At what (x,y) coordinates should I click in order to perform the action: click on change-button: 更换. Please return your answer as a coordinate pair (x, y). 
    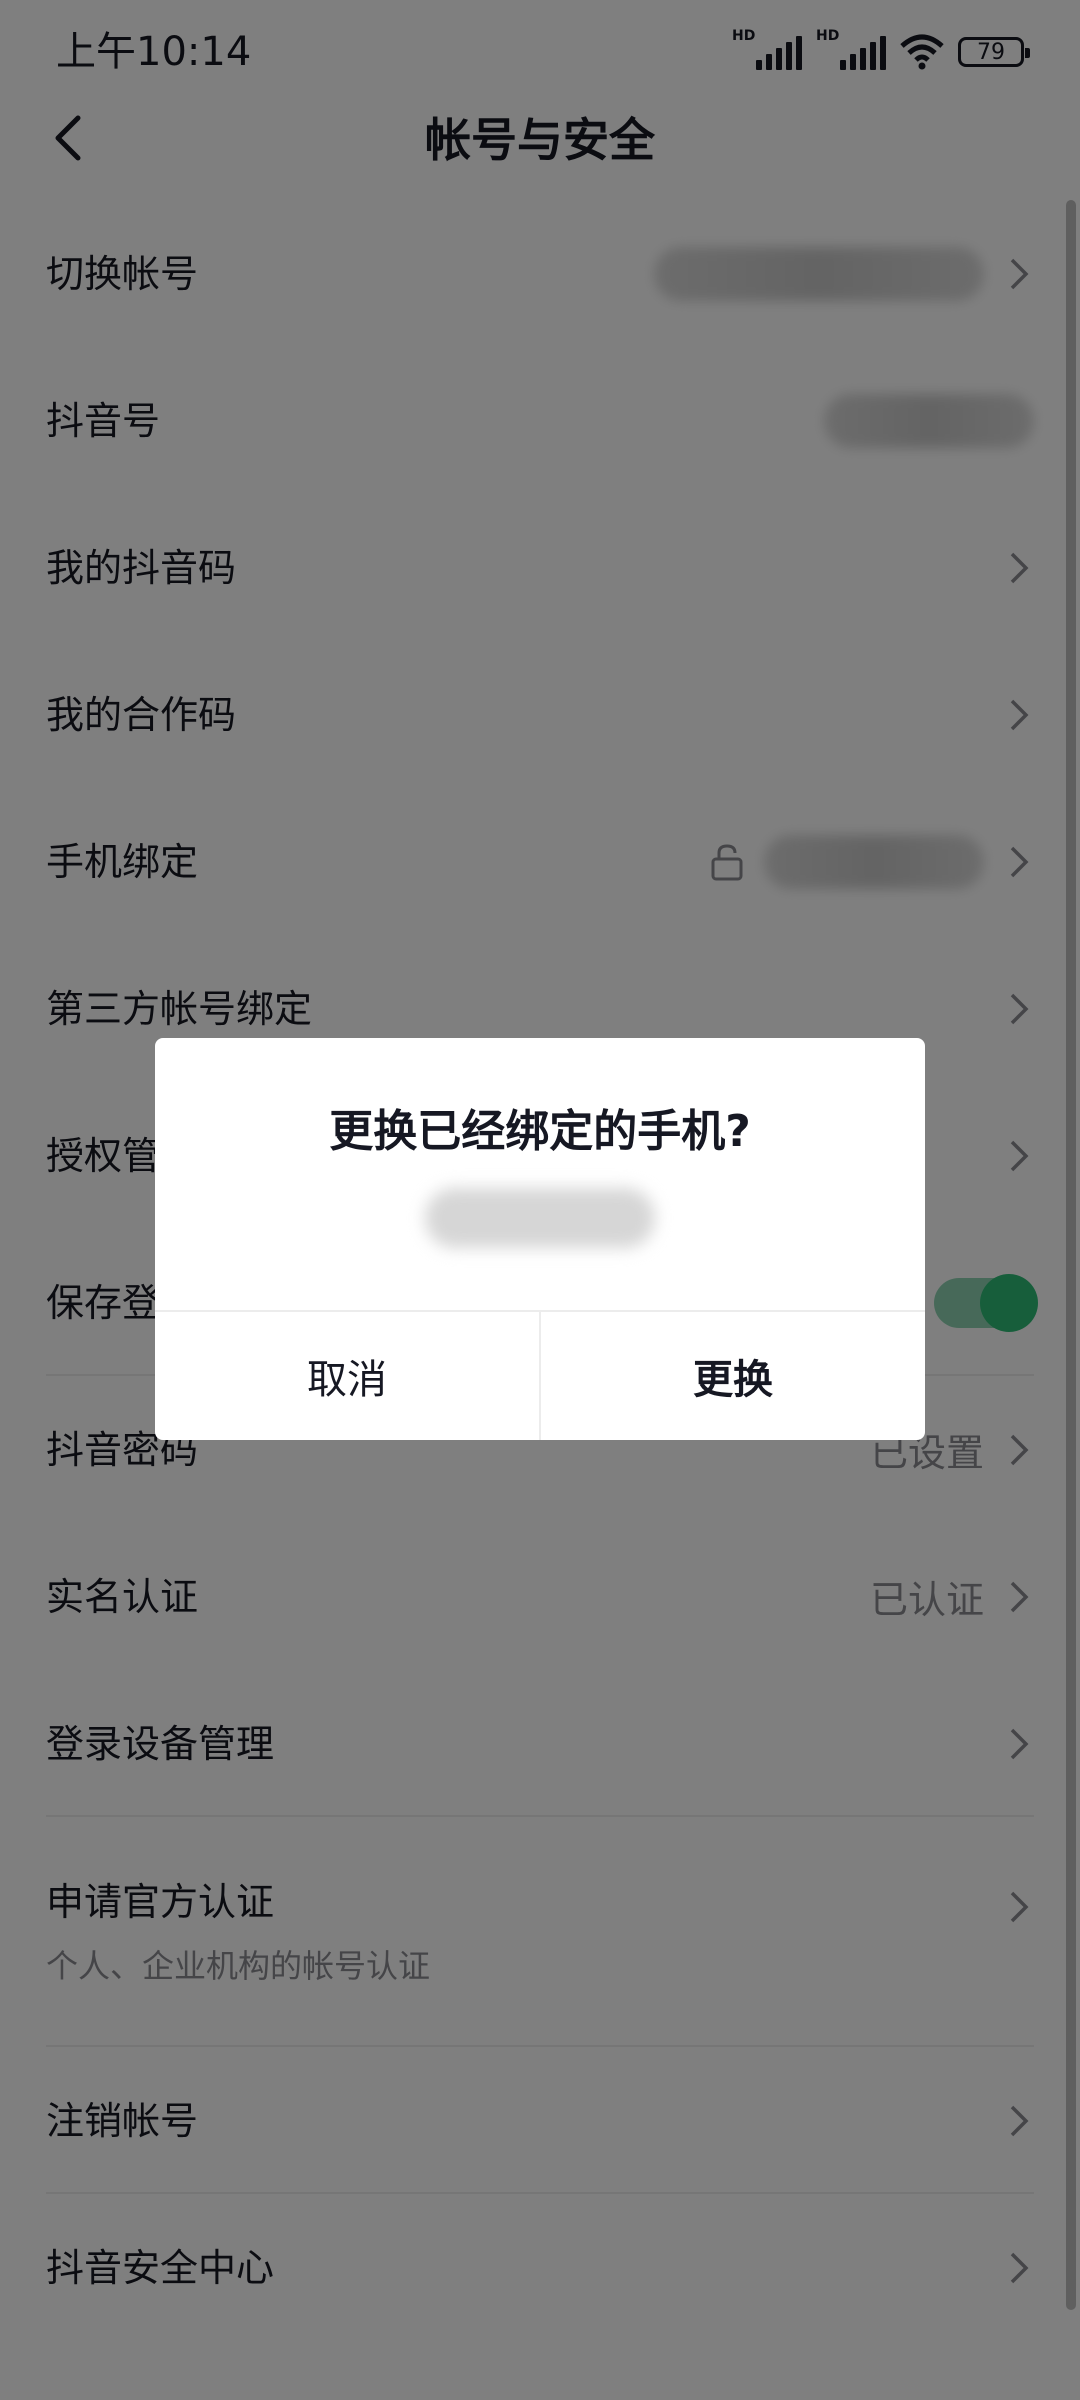
    Looking at the image, I should click on (732, 1376).